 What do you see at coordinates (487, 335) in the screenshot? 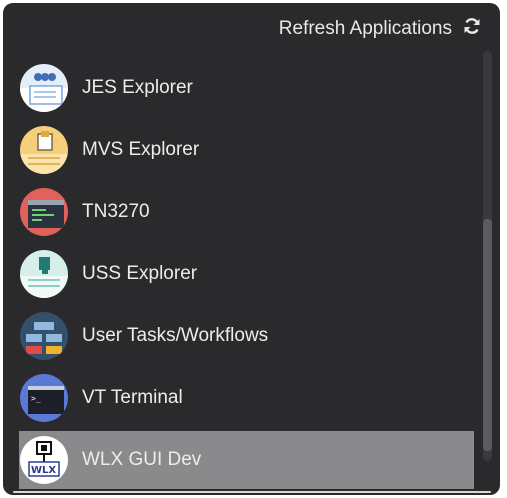
I see `scrollbar-thumb` at bounding box center [487, 335].